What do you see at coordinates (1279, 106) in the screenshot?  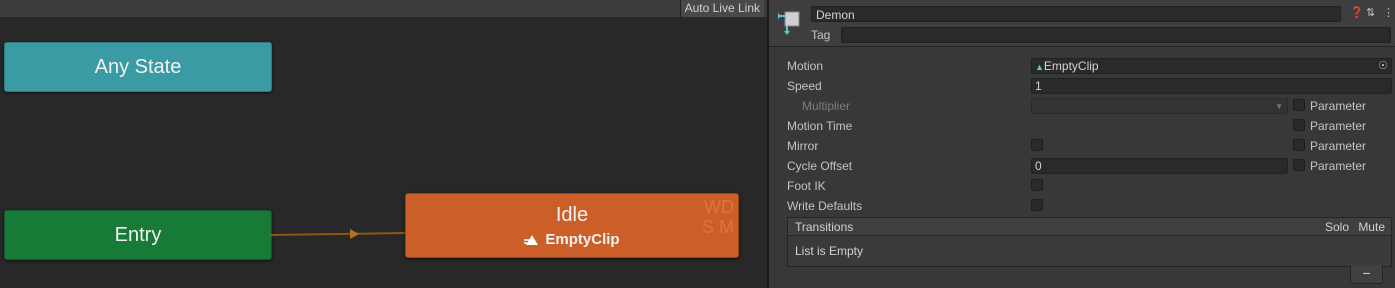 I see `chevron-down-icon: ▼` at bounding box center [1279, 106].